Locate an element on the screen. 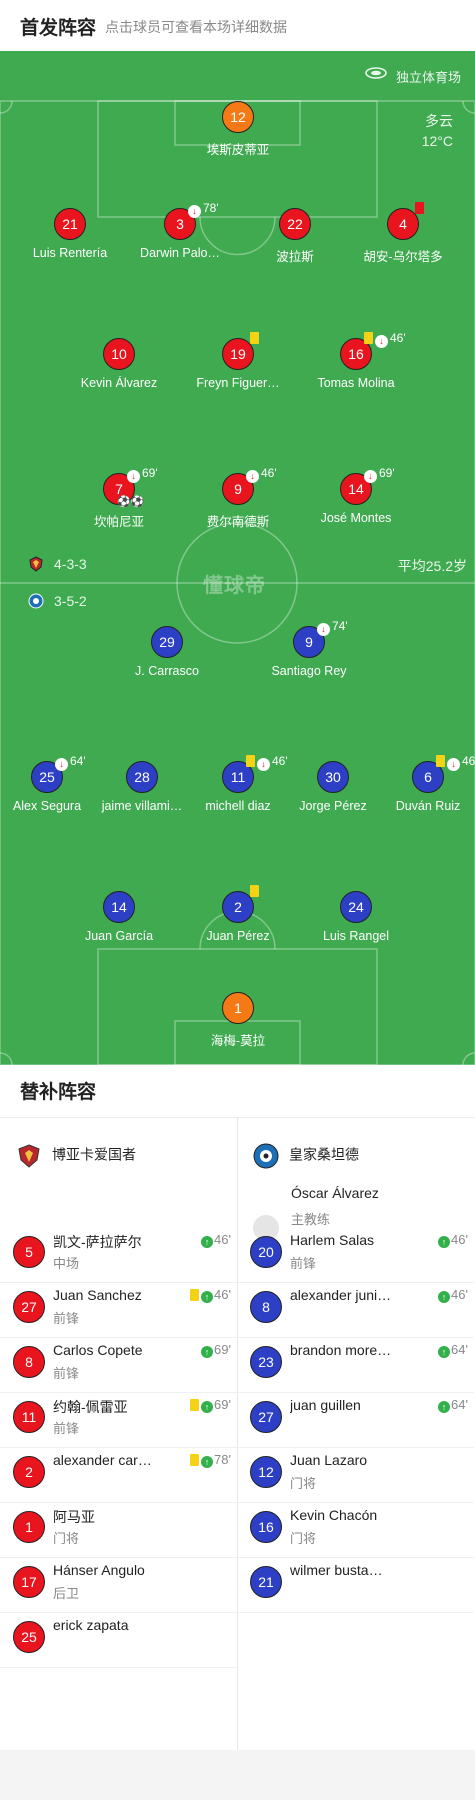 The width and height of the screenshot is (475, 1800). red-card-icon is located at coordinates (419, 208).